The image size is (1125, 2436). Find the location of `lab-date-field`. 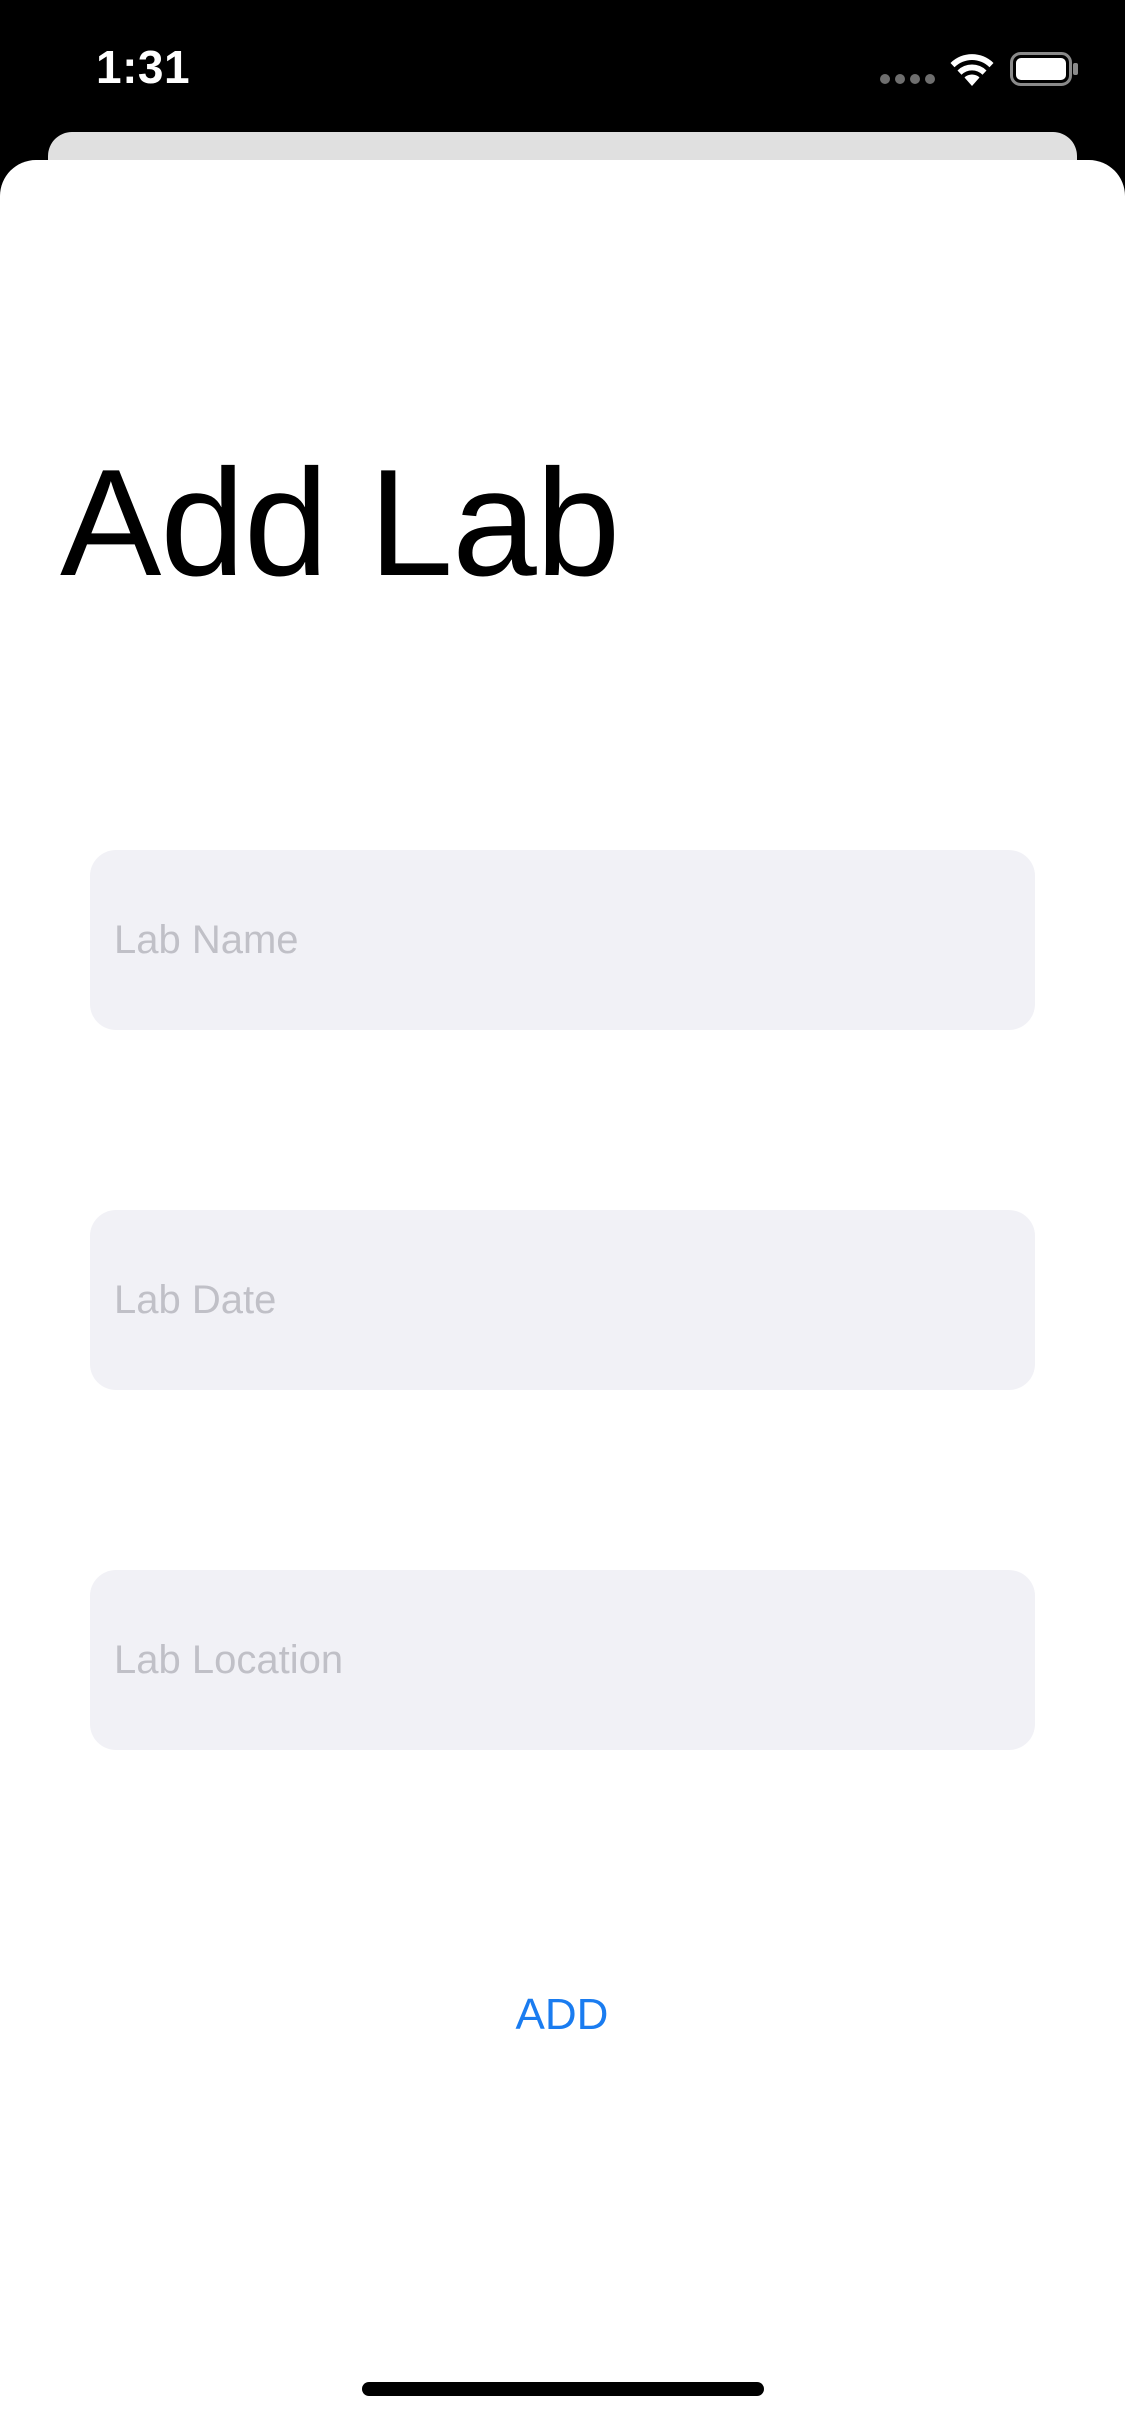

lab-date-field is located at coordinates (562, 1300).